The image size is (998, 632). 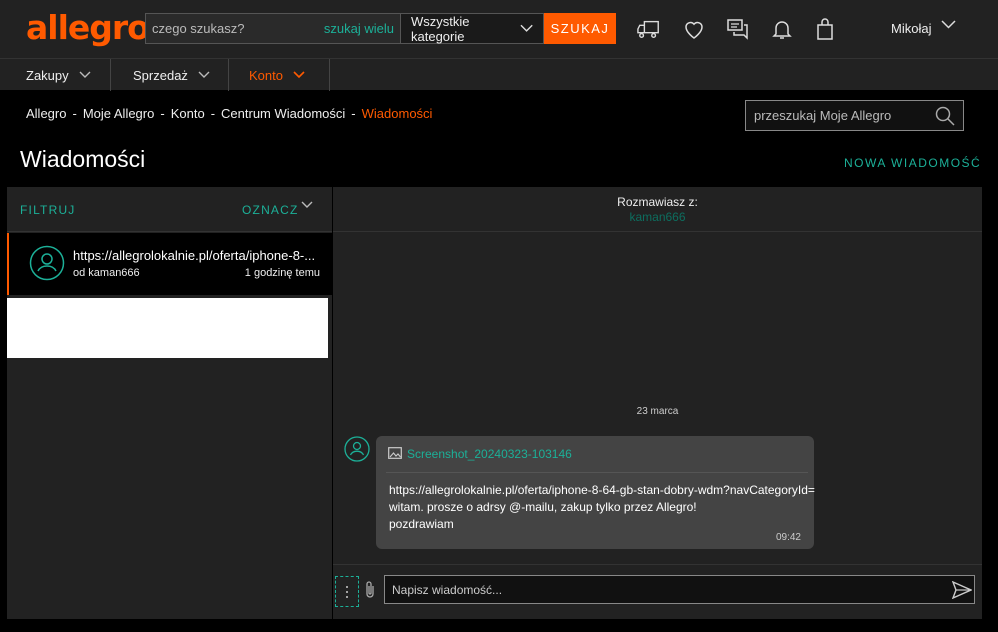 What do you see at coordinates (580, 28) in the screenshot?
I see `search-button: SZUKAJ` at bounding box center [580, 28].